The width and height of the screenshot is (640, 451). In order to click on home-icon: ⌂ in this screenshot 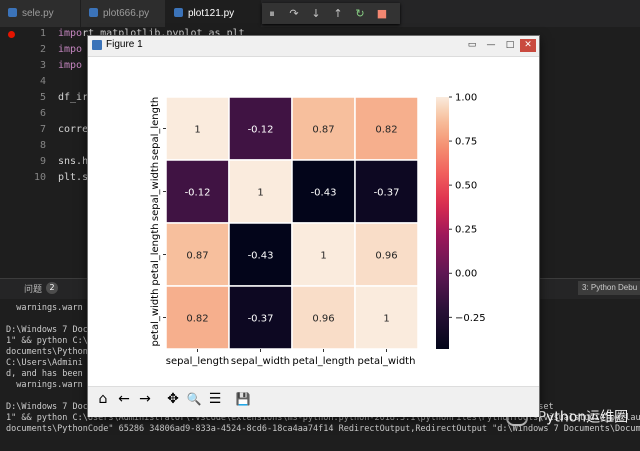, I will do `click(103, 399)`.